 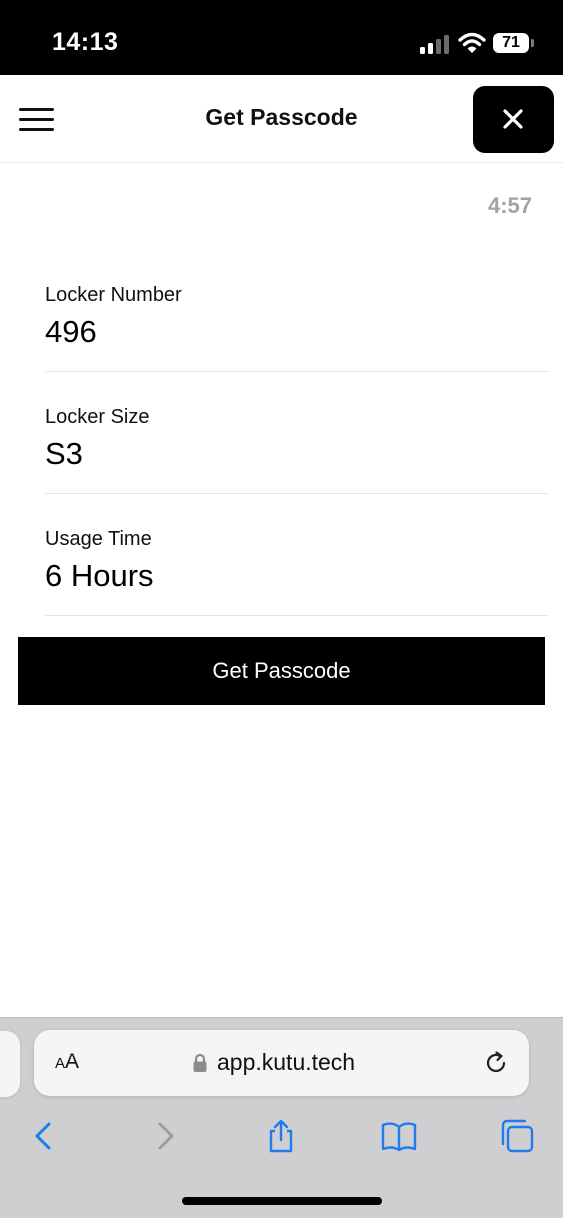 I want to click on lock-icon, so click(x=200, y=1062).